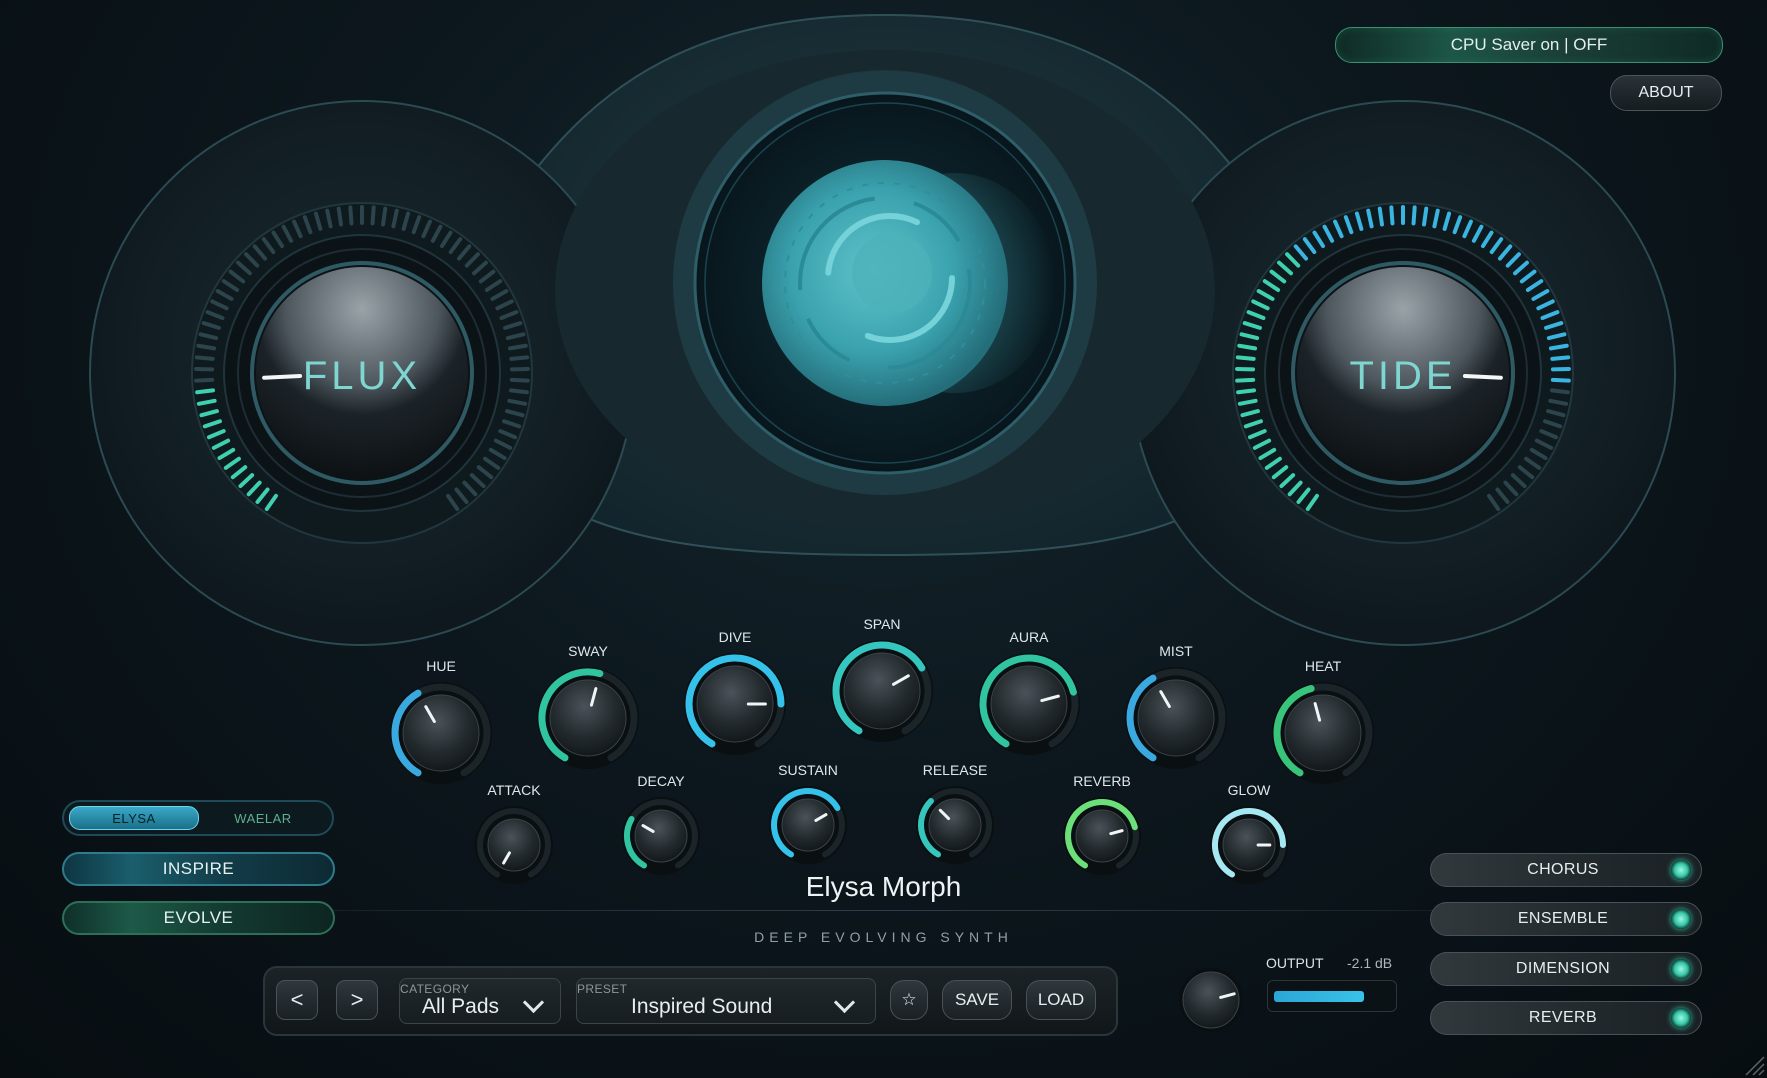  I want to click on center-visualizer, so click(885, 283).